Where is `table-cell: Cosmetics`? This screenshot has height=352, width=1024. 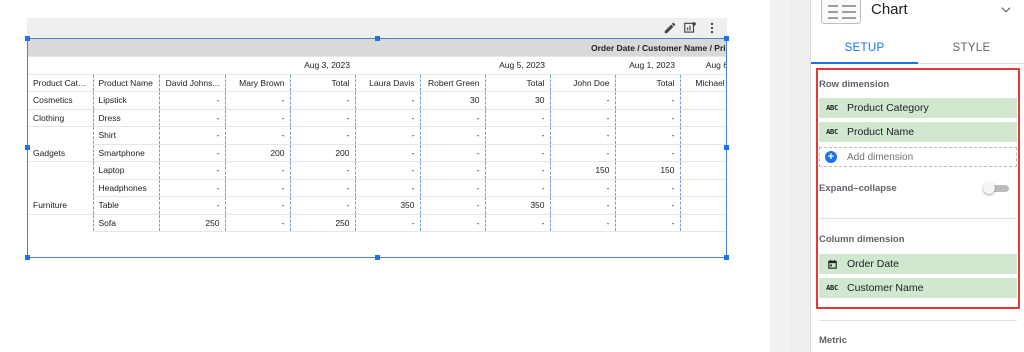
table-cell: Cosmetics is located at coordinates (60, 100).